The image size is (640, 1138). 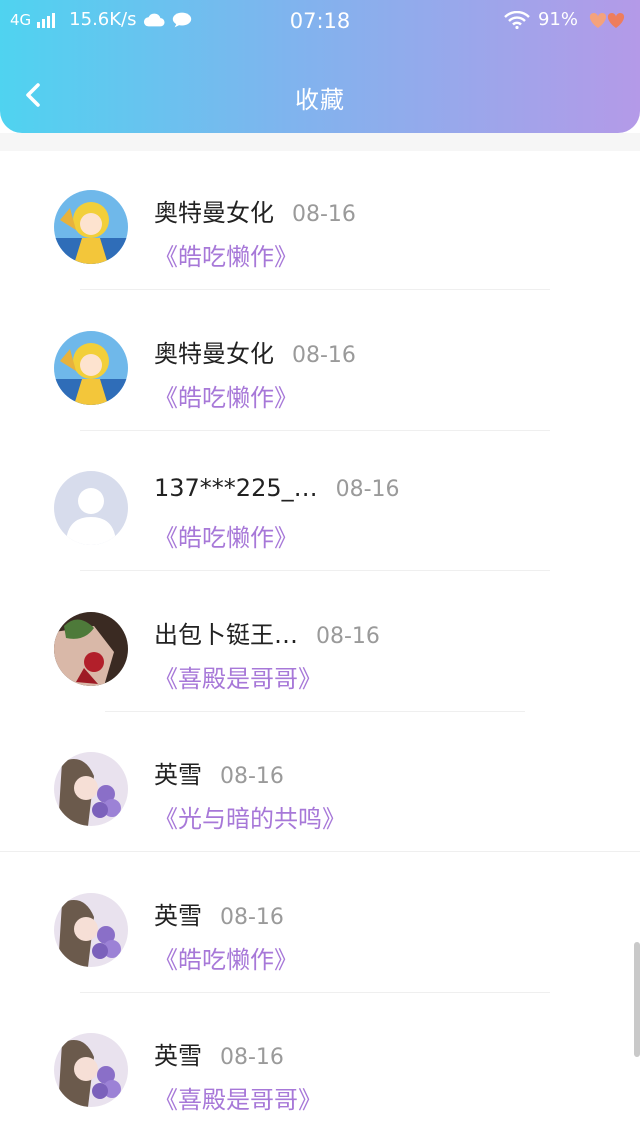 I want to click on list-item: 英雪 08-16 《光与暗的共鸣》, so click(x=320, y=783).